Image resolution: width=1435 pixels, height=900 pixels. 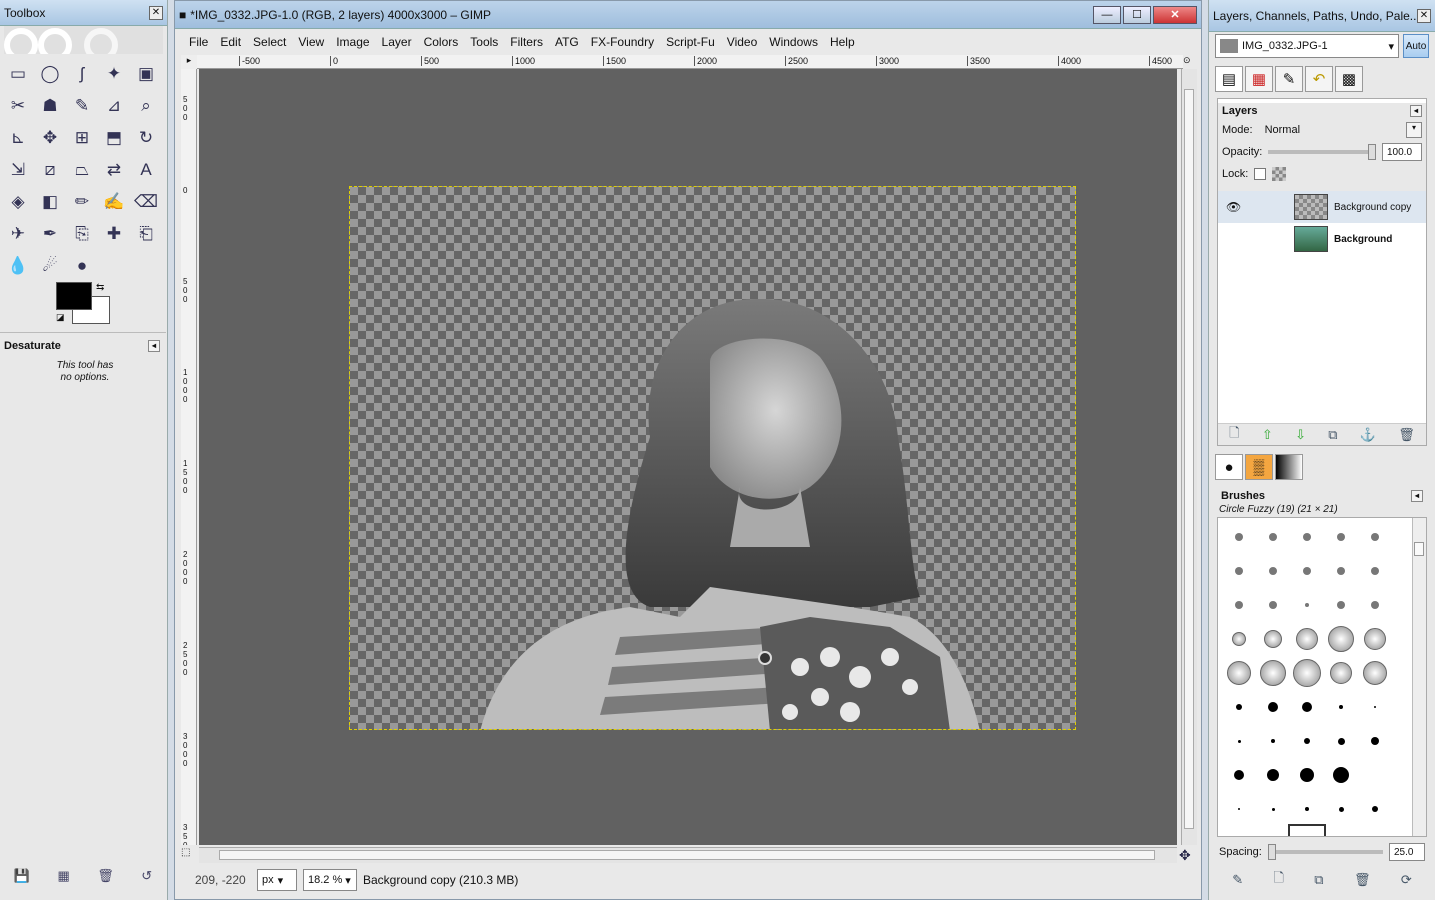 I want to click on scale-icon: ⇲, so click(x=18, y=170).